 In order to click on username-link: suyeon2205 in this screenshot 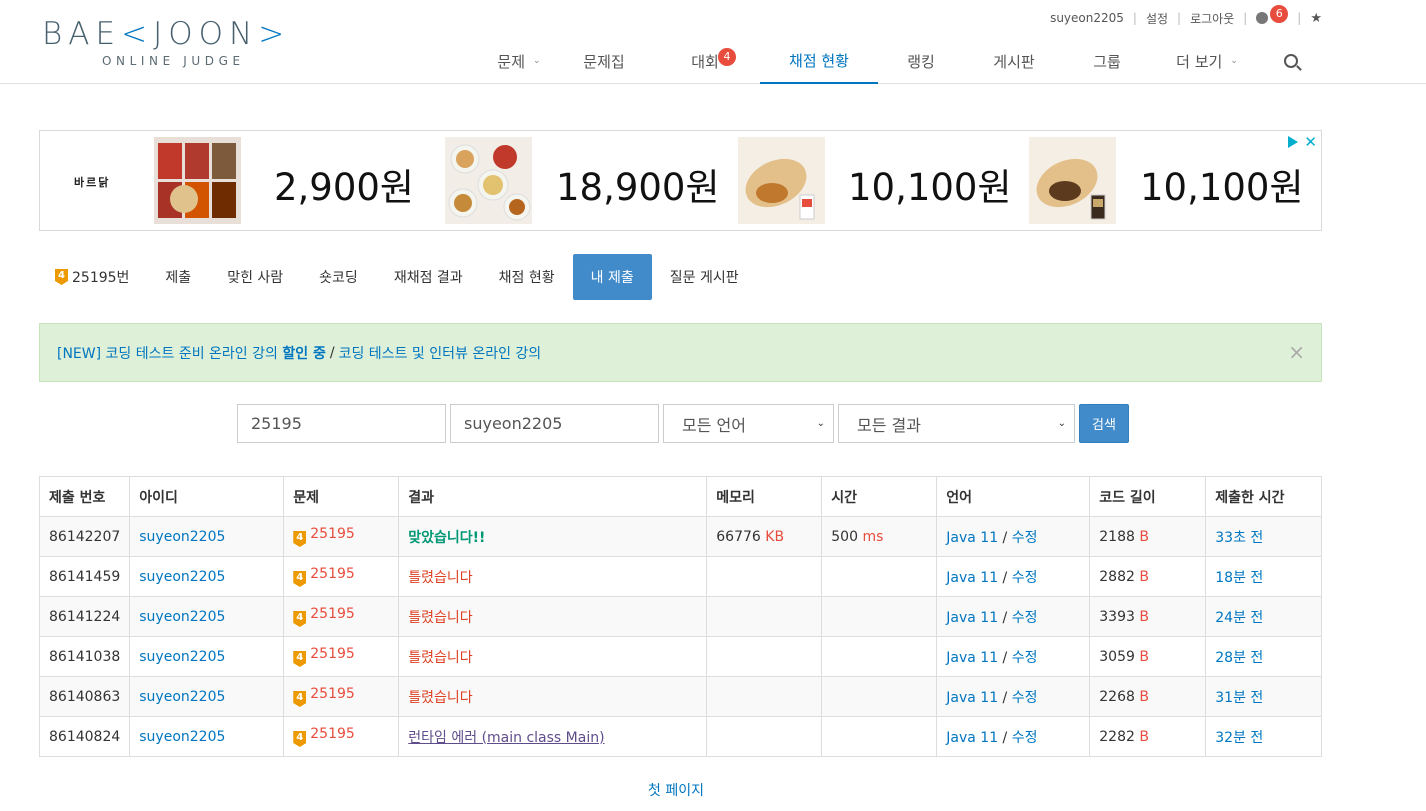, I will do `click(1087, 18)`.